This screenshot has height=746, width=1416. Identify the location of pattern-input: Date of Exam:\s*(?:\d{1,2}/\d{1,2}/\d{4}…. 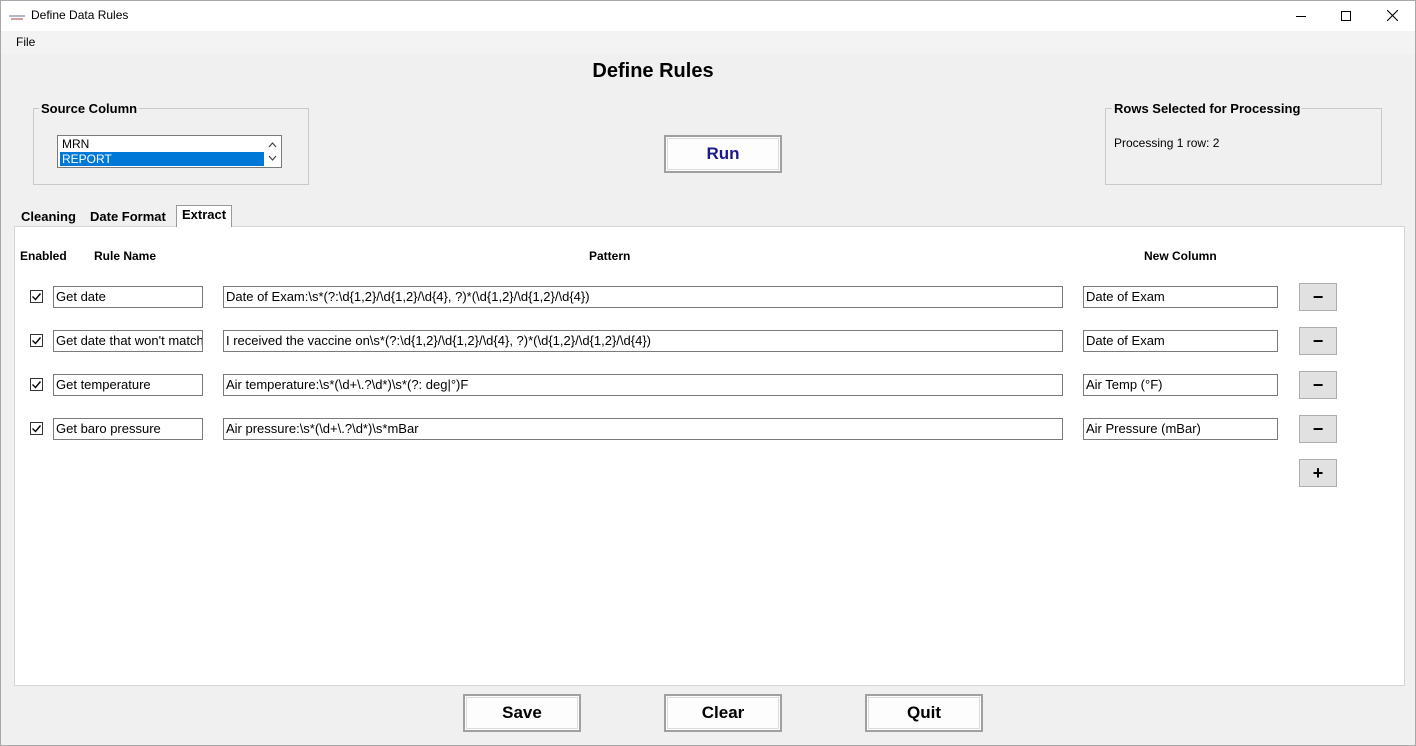
(643, 297).